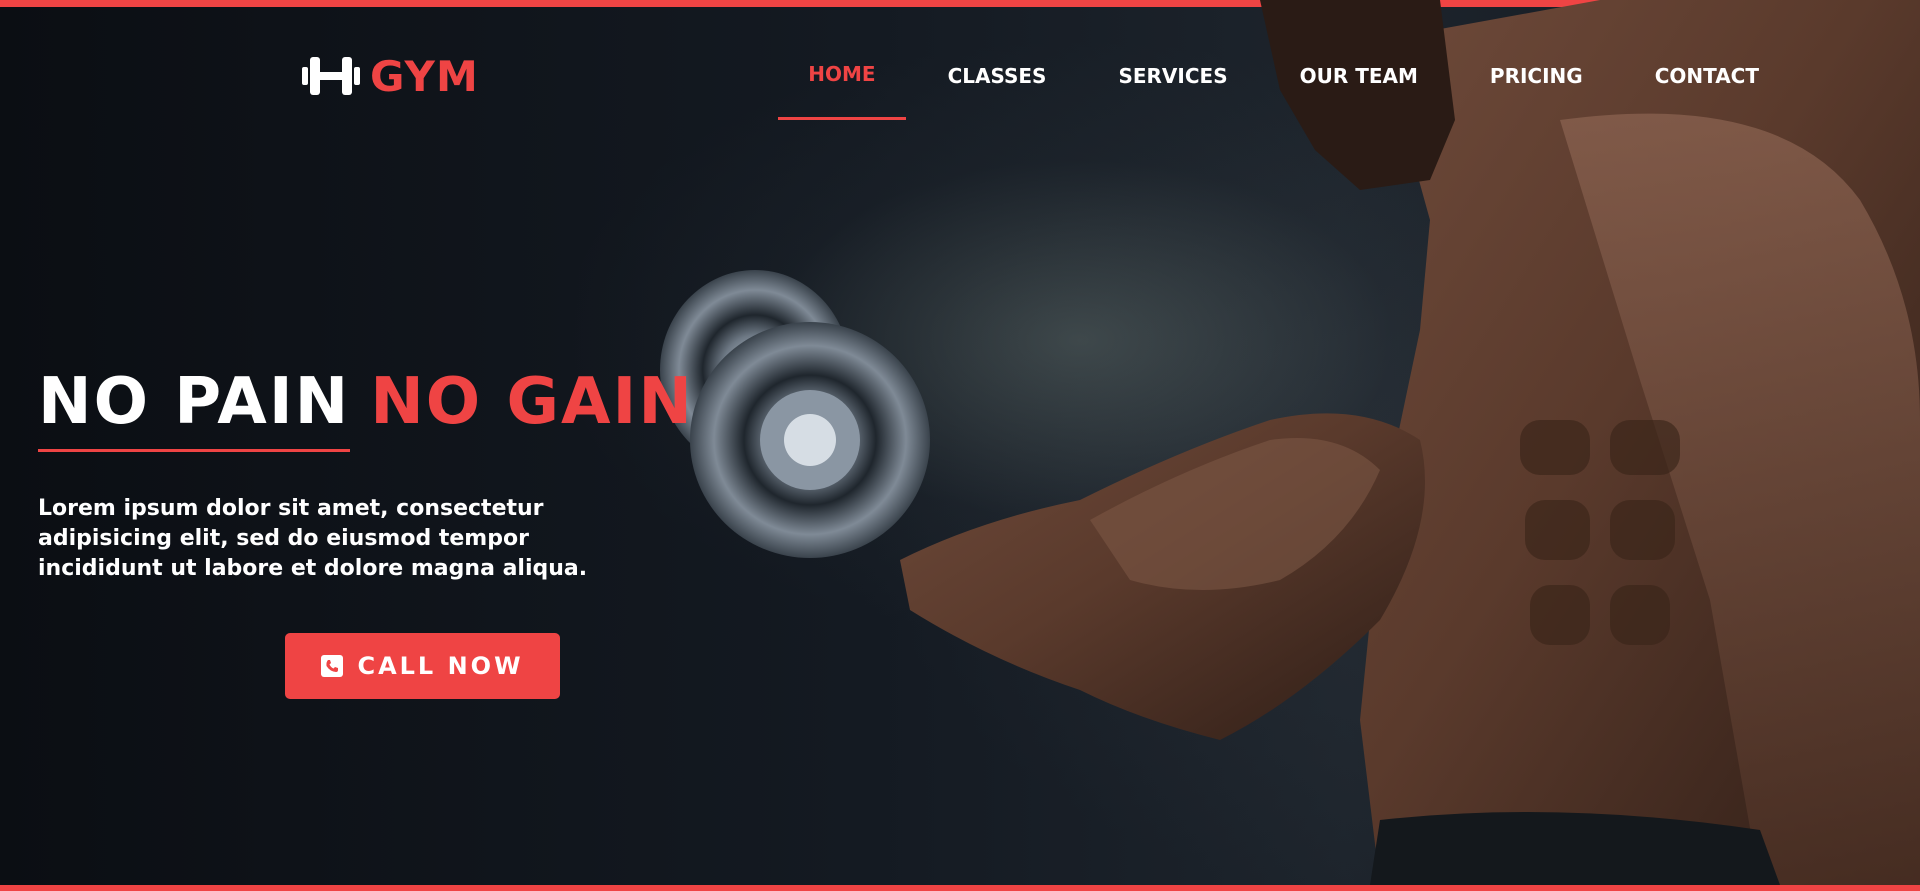 The width and height of the screenshot is (1920, 891). I want to click on nav-item-services: SERVICES, so click(1172, 78).